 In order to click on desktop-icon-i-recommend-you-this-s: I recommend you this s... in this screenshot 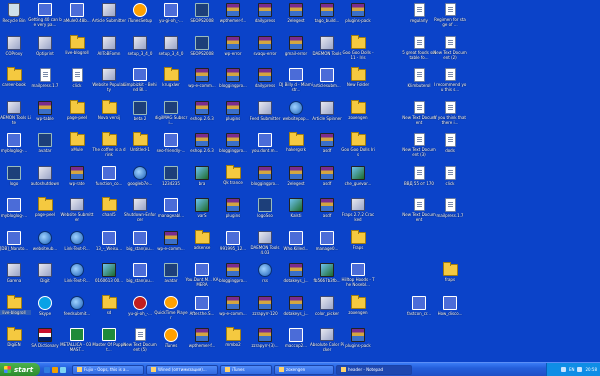, I will do `click(450, 79)`.